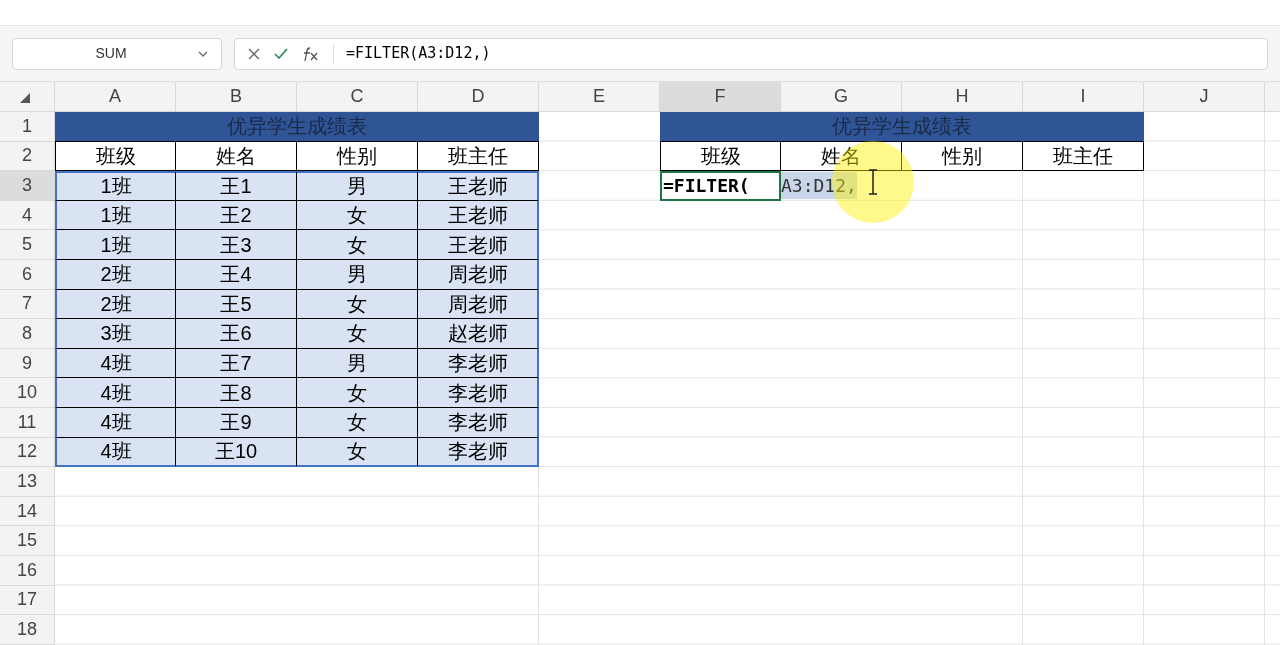  What do you see at coordinates (236, 186) in the screenshot?
I see `table-cell: 王1` at bounding box center [236, 186].